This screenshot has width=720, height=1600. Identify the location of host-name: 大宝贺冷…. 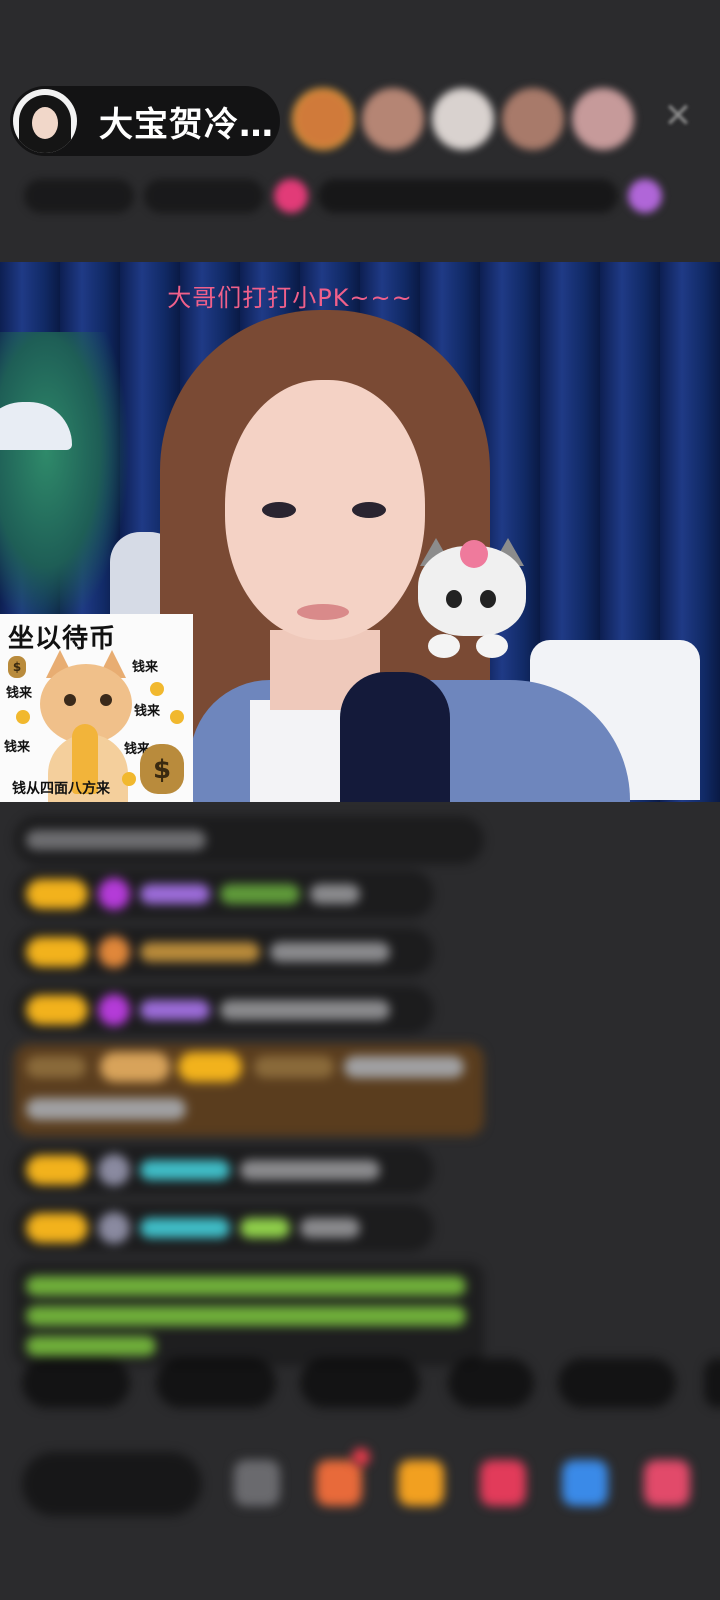
(186, 124).